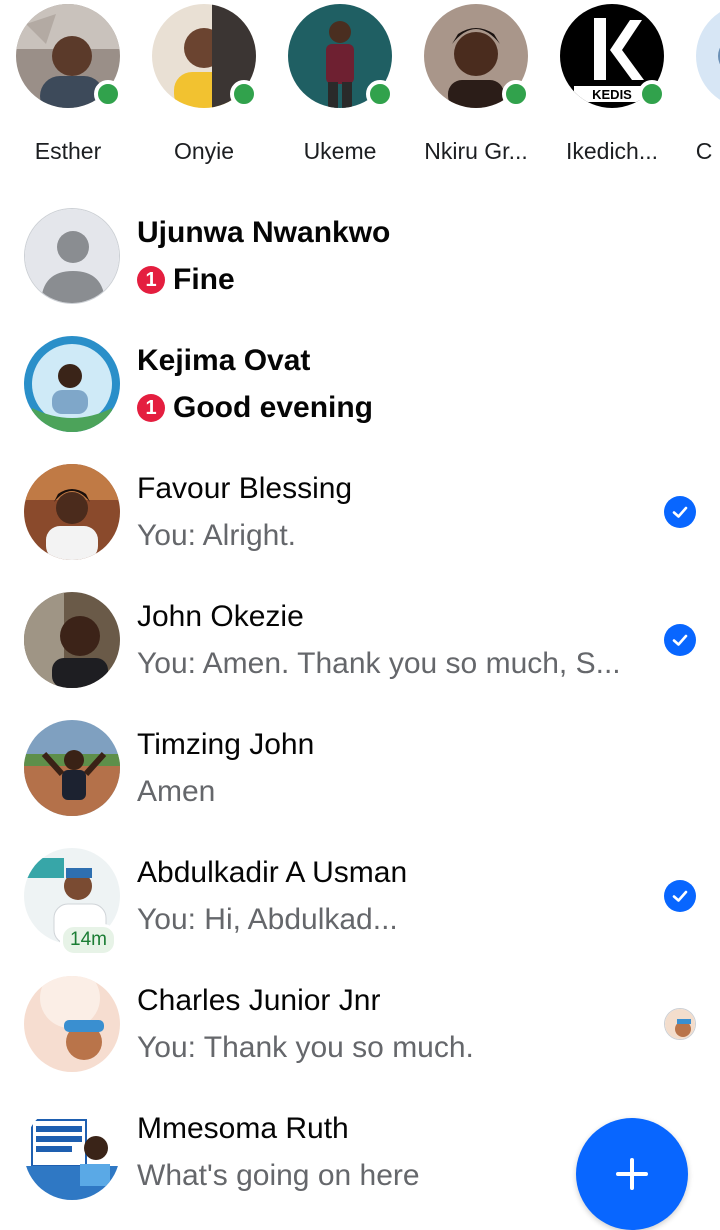  Describe the element at coordinates (360, 384) in the screenshot. I see `chat-row: Kejima Ovat 1 Good evening` at that location.